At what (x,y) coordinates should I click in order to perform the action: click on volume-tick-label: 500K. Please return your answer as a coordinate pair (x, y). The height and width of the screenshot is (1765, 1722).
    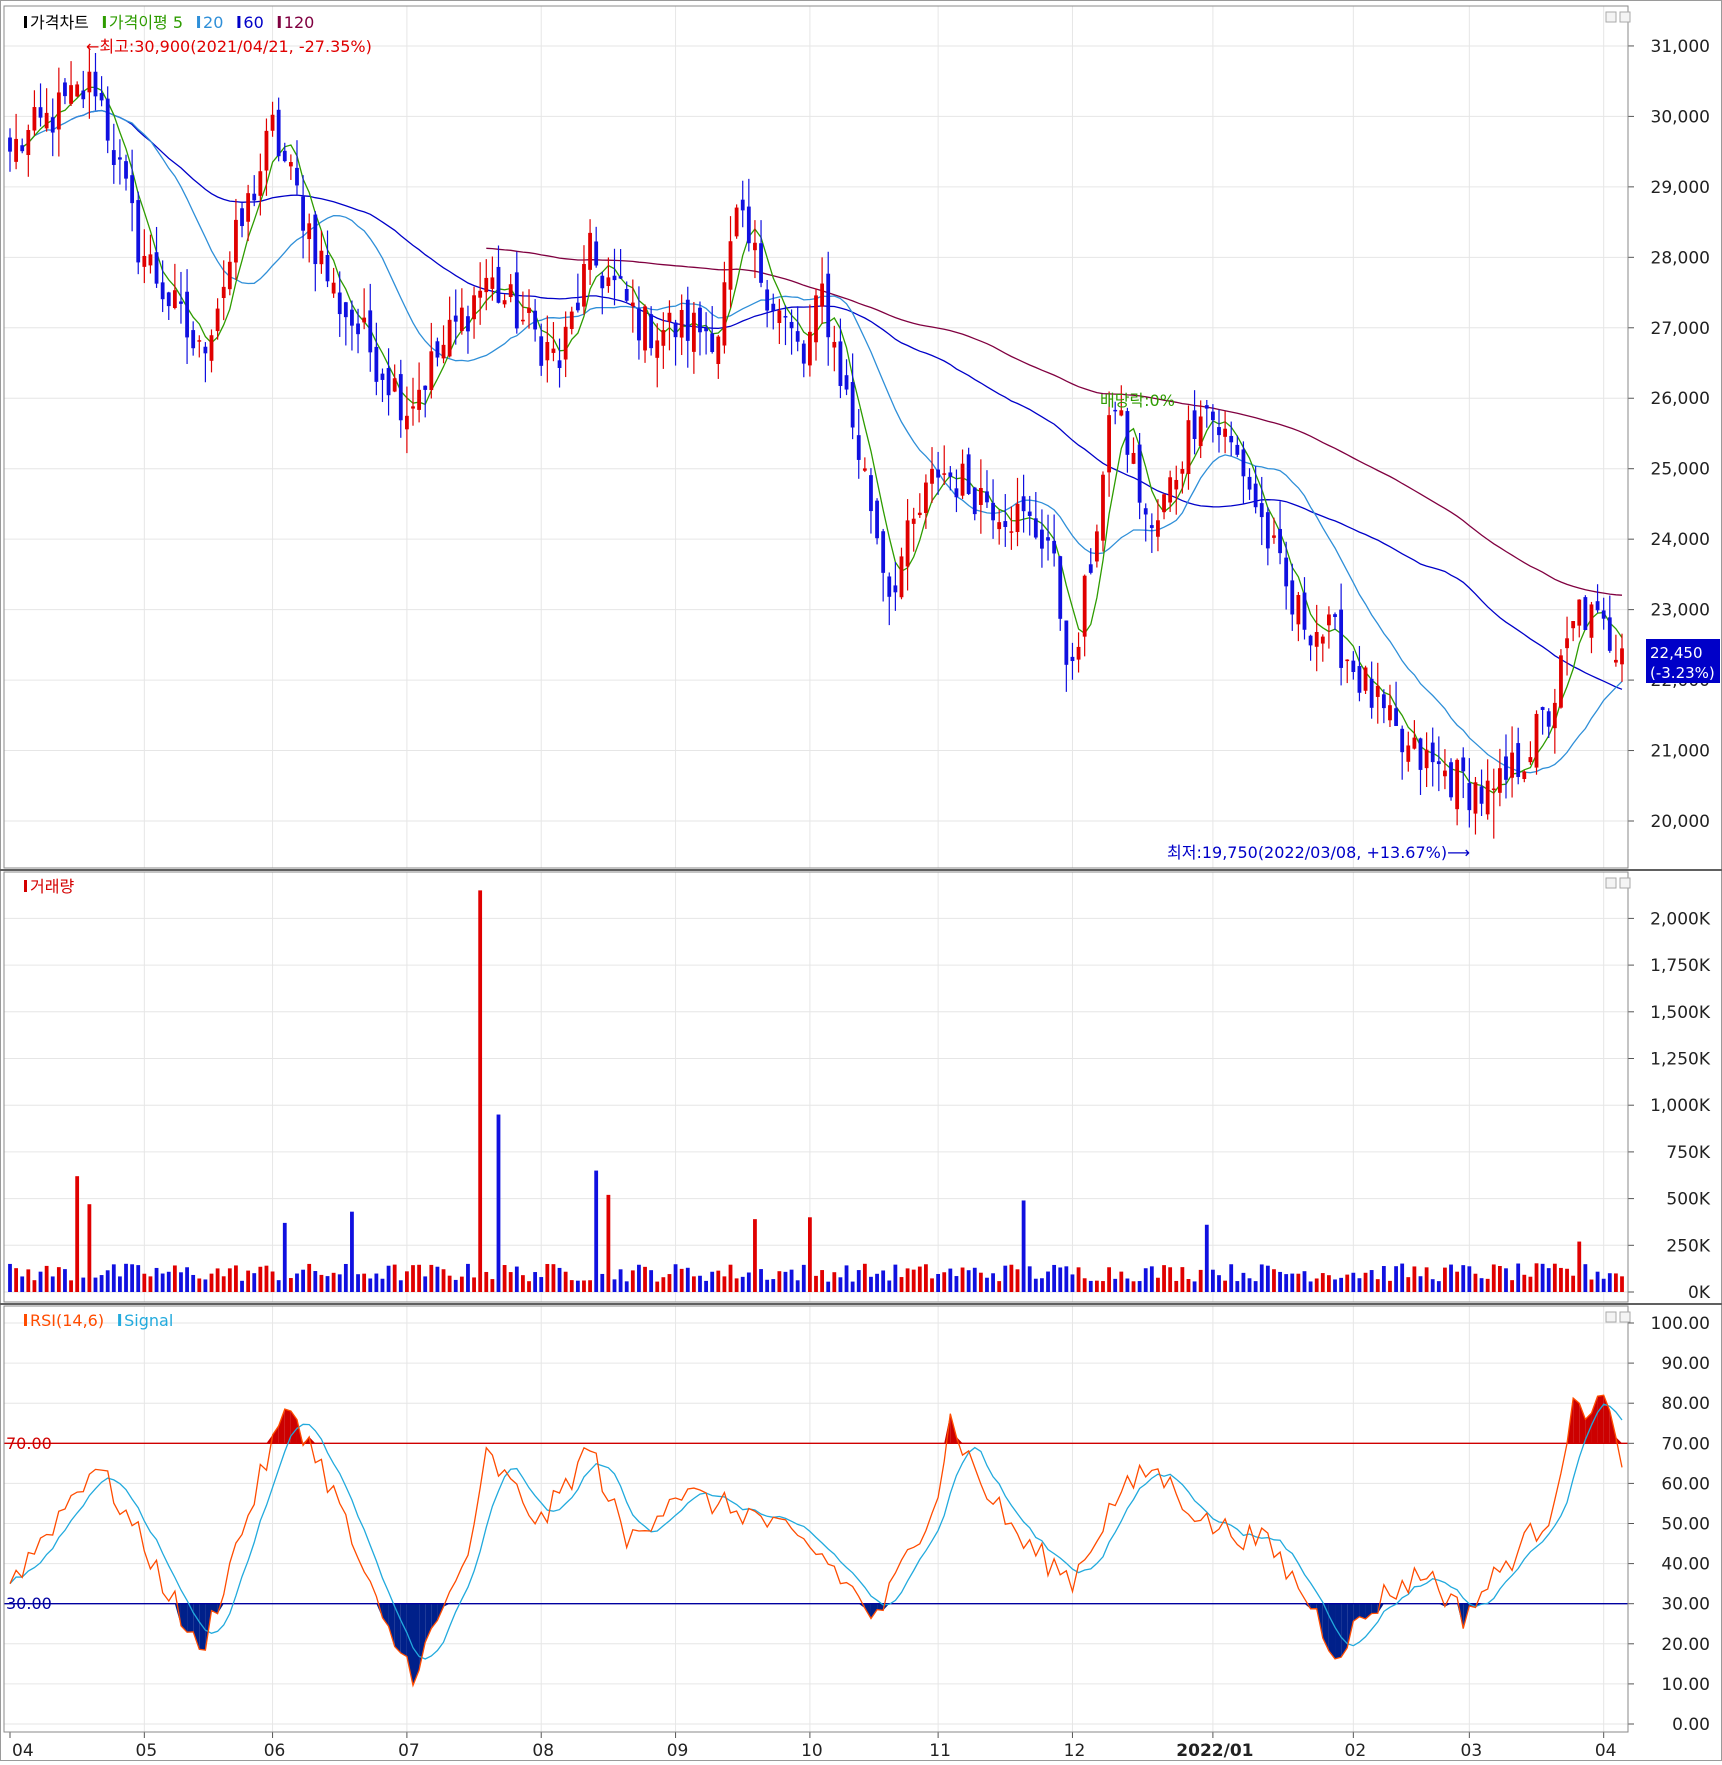
    Looking at the image, I should click on (1688, 1200).